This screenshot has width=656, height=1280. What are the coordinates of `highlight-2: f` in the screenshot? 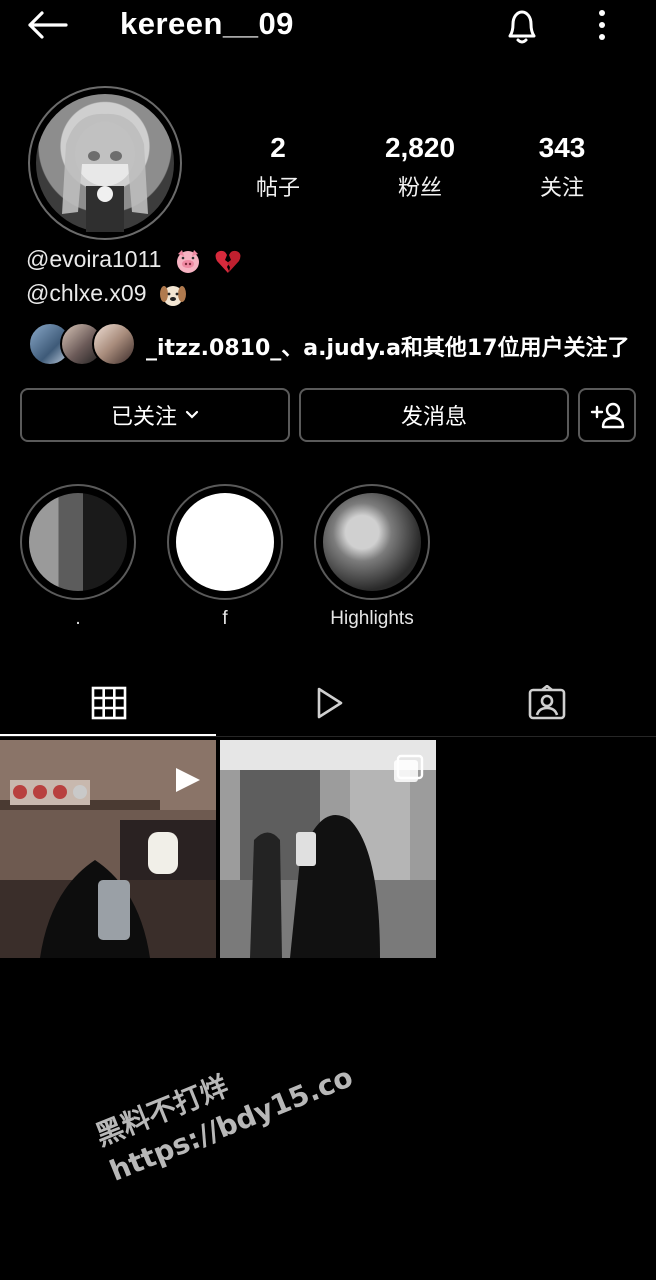 It's located at (225, 557).